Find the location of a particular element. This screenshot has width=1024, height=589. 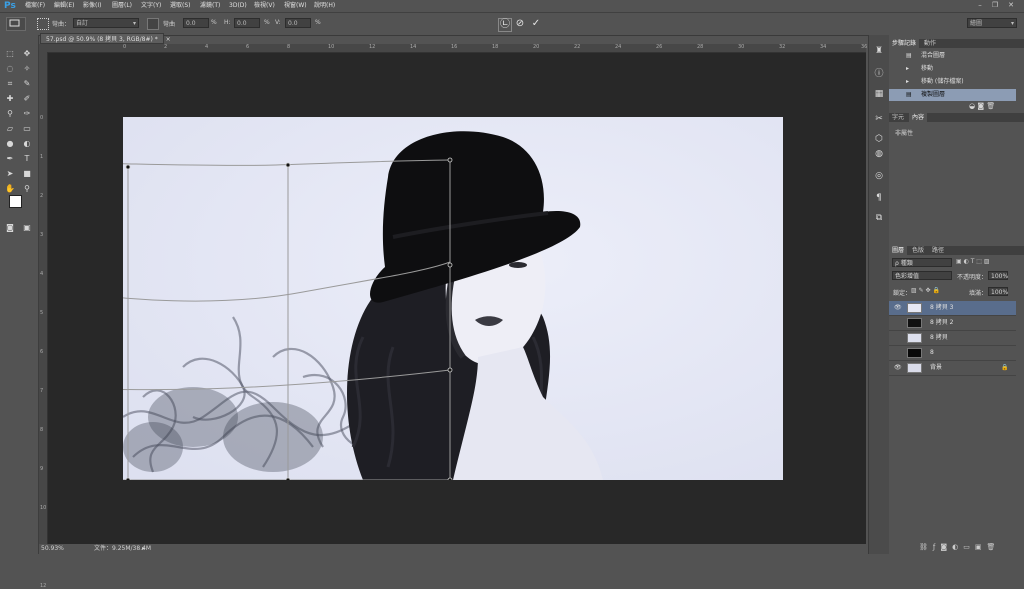

change-orientation-icon is located at coordinates (153, 24).